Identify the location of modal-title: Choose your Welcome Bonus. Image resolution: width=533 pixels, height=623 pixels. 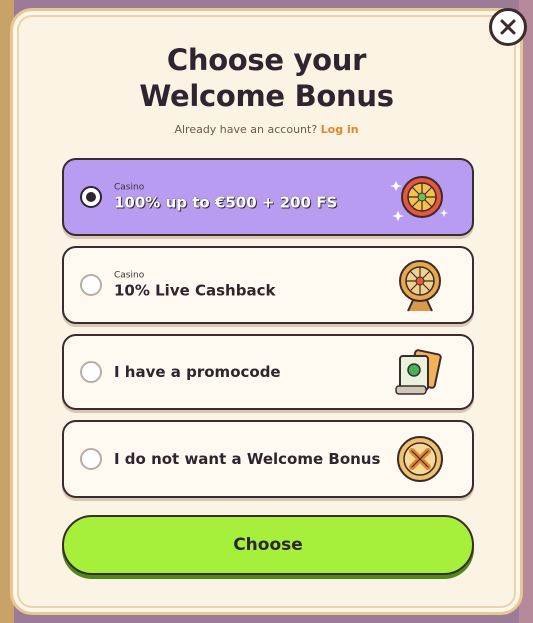
(266, 78).